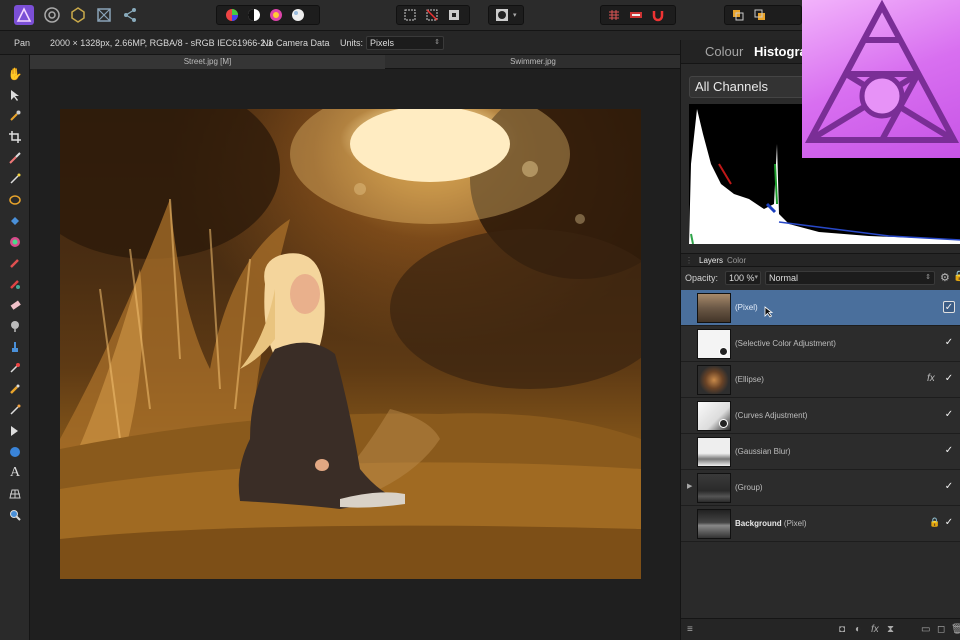  I want to click on tone-mapping-persona-icon, so click(104, 15).